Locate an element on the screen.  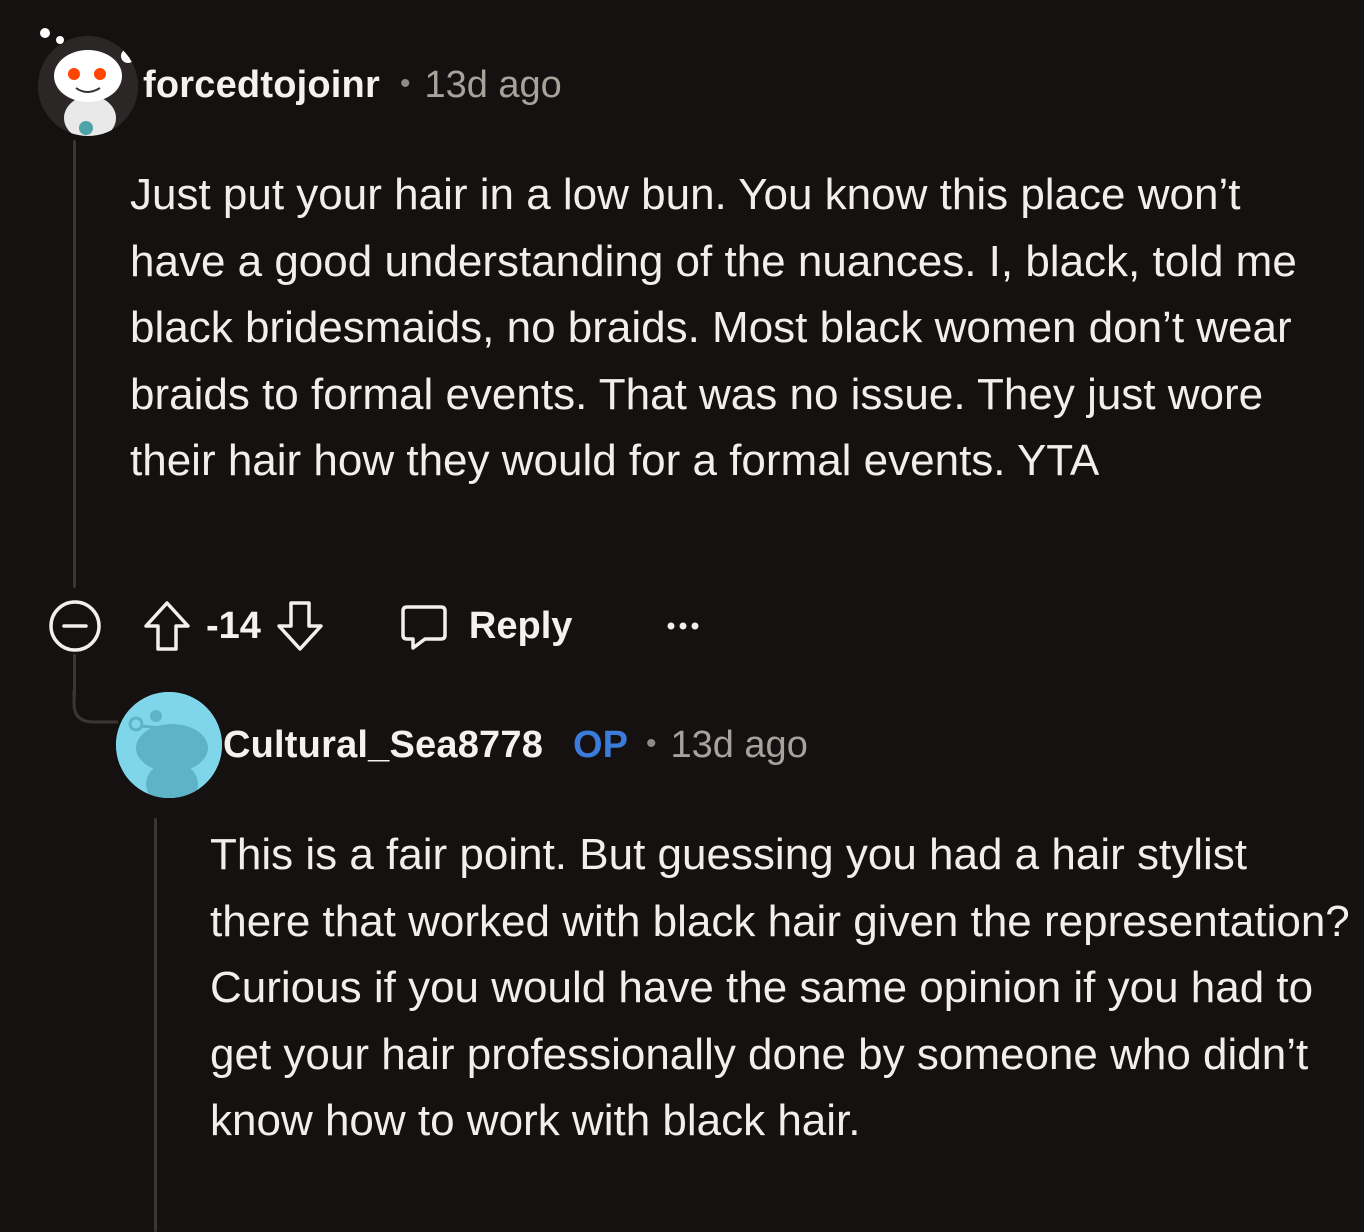
comment-actions: -14 Reply is located at coordinates (374, 626).